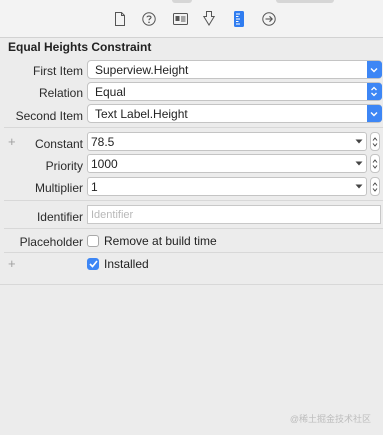 The width and height of the screenshot is (383, 435). Describe the element at coordinates (110, 91) in the screenshot. I see `relation-value: Equal` at that location.